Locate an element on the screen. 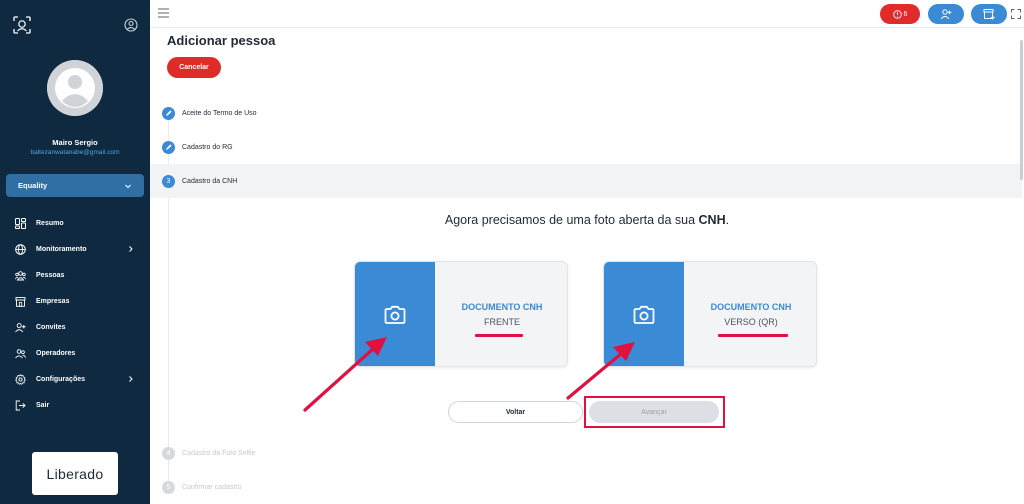  avatar is located at coordinates (75, 88).